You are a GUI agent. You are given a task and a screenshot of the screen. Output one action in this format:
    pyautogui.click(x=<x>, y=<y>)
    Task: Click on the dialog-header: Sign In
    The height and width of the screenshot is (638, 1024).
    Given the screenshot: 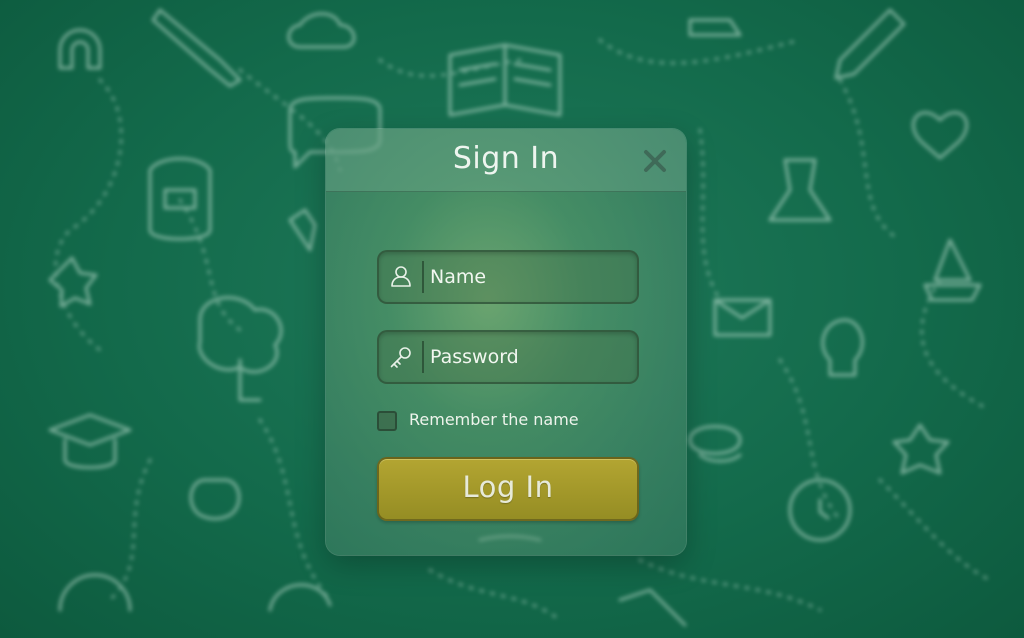 What is the action you would take?
    pyautogui.click(x=506, y=160)
    